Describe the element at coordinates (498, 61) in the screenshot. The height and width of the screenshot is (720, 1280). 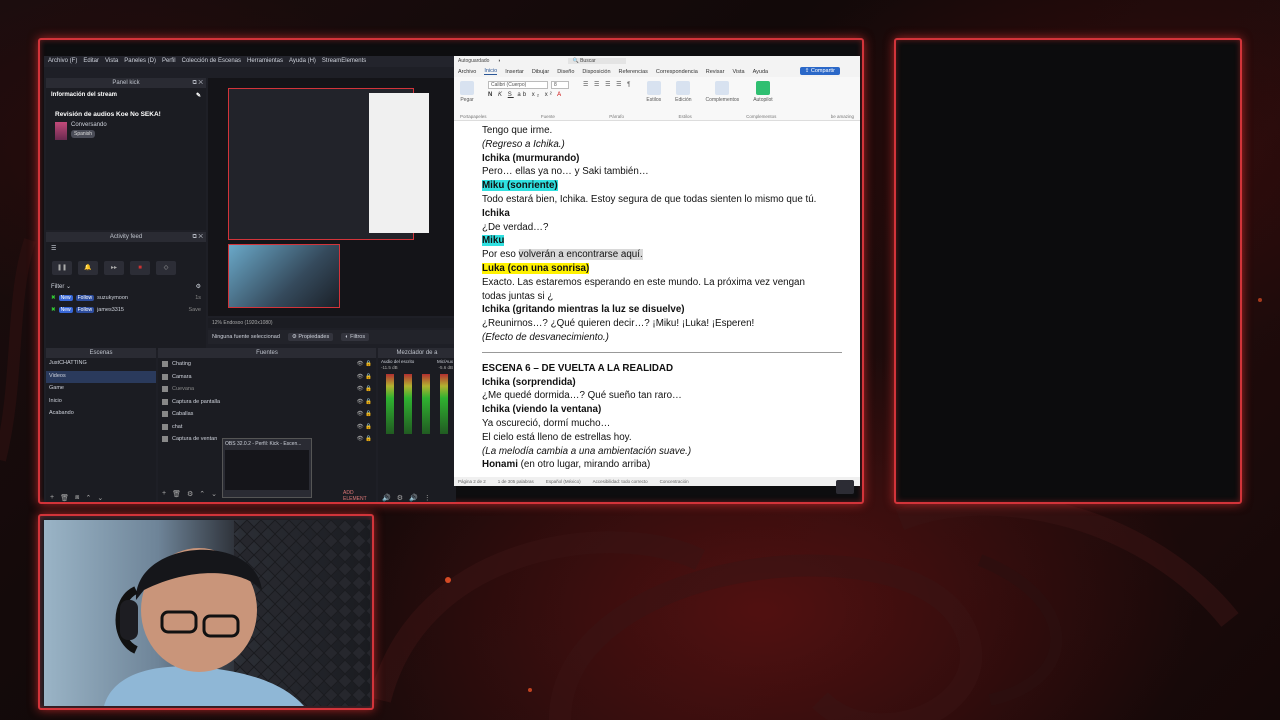
I see `autosave-toggle-icon: ◑` at that location.